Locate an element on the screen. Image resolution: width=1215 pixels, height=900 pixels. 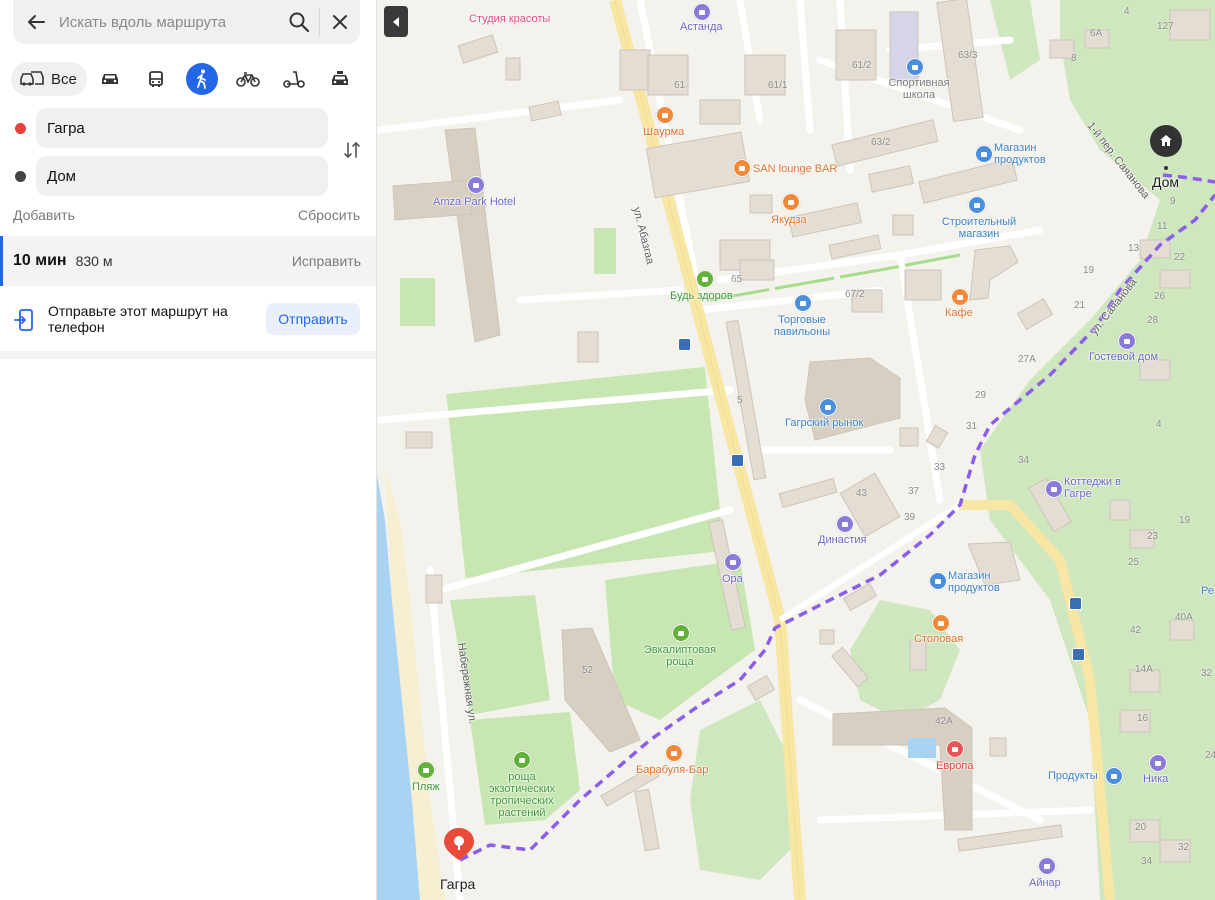
market-icon is located at coordinates (828, 407).